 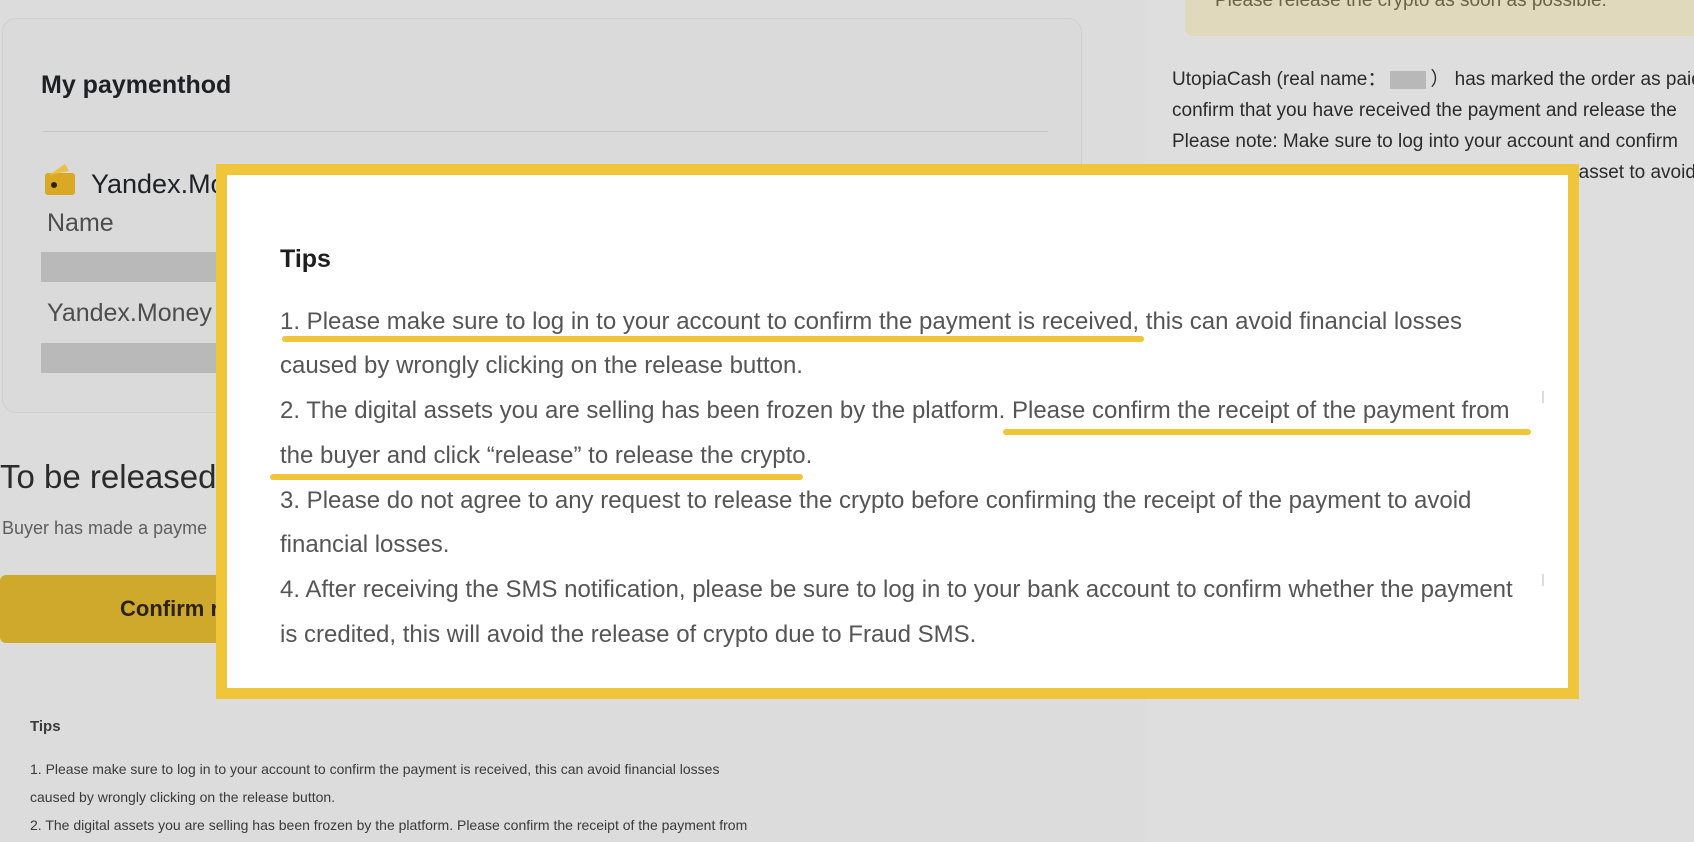 I want to click on payment-method-title: My paymenthod, so click(x=136, y=85).